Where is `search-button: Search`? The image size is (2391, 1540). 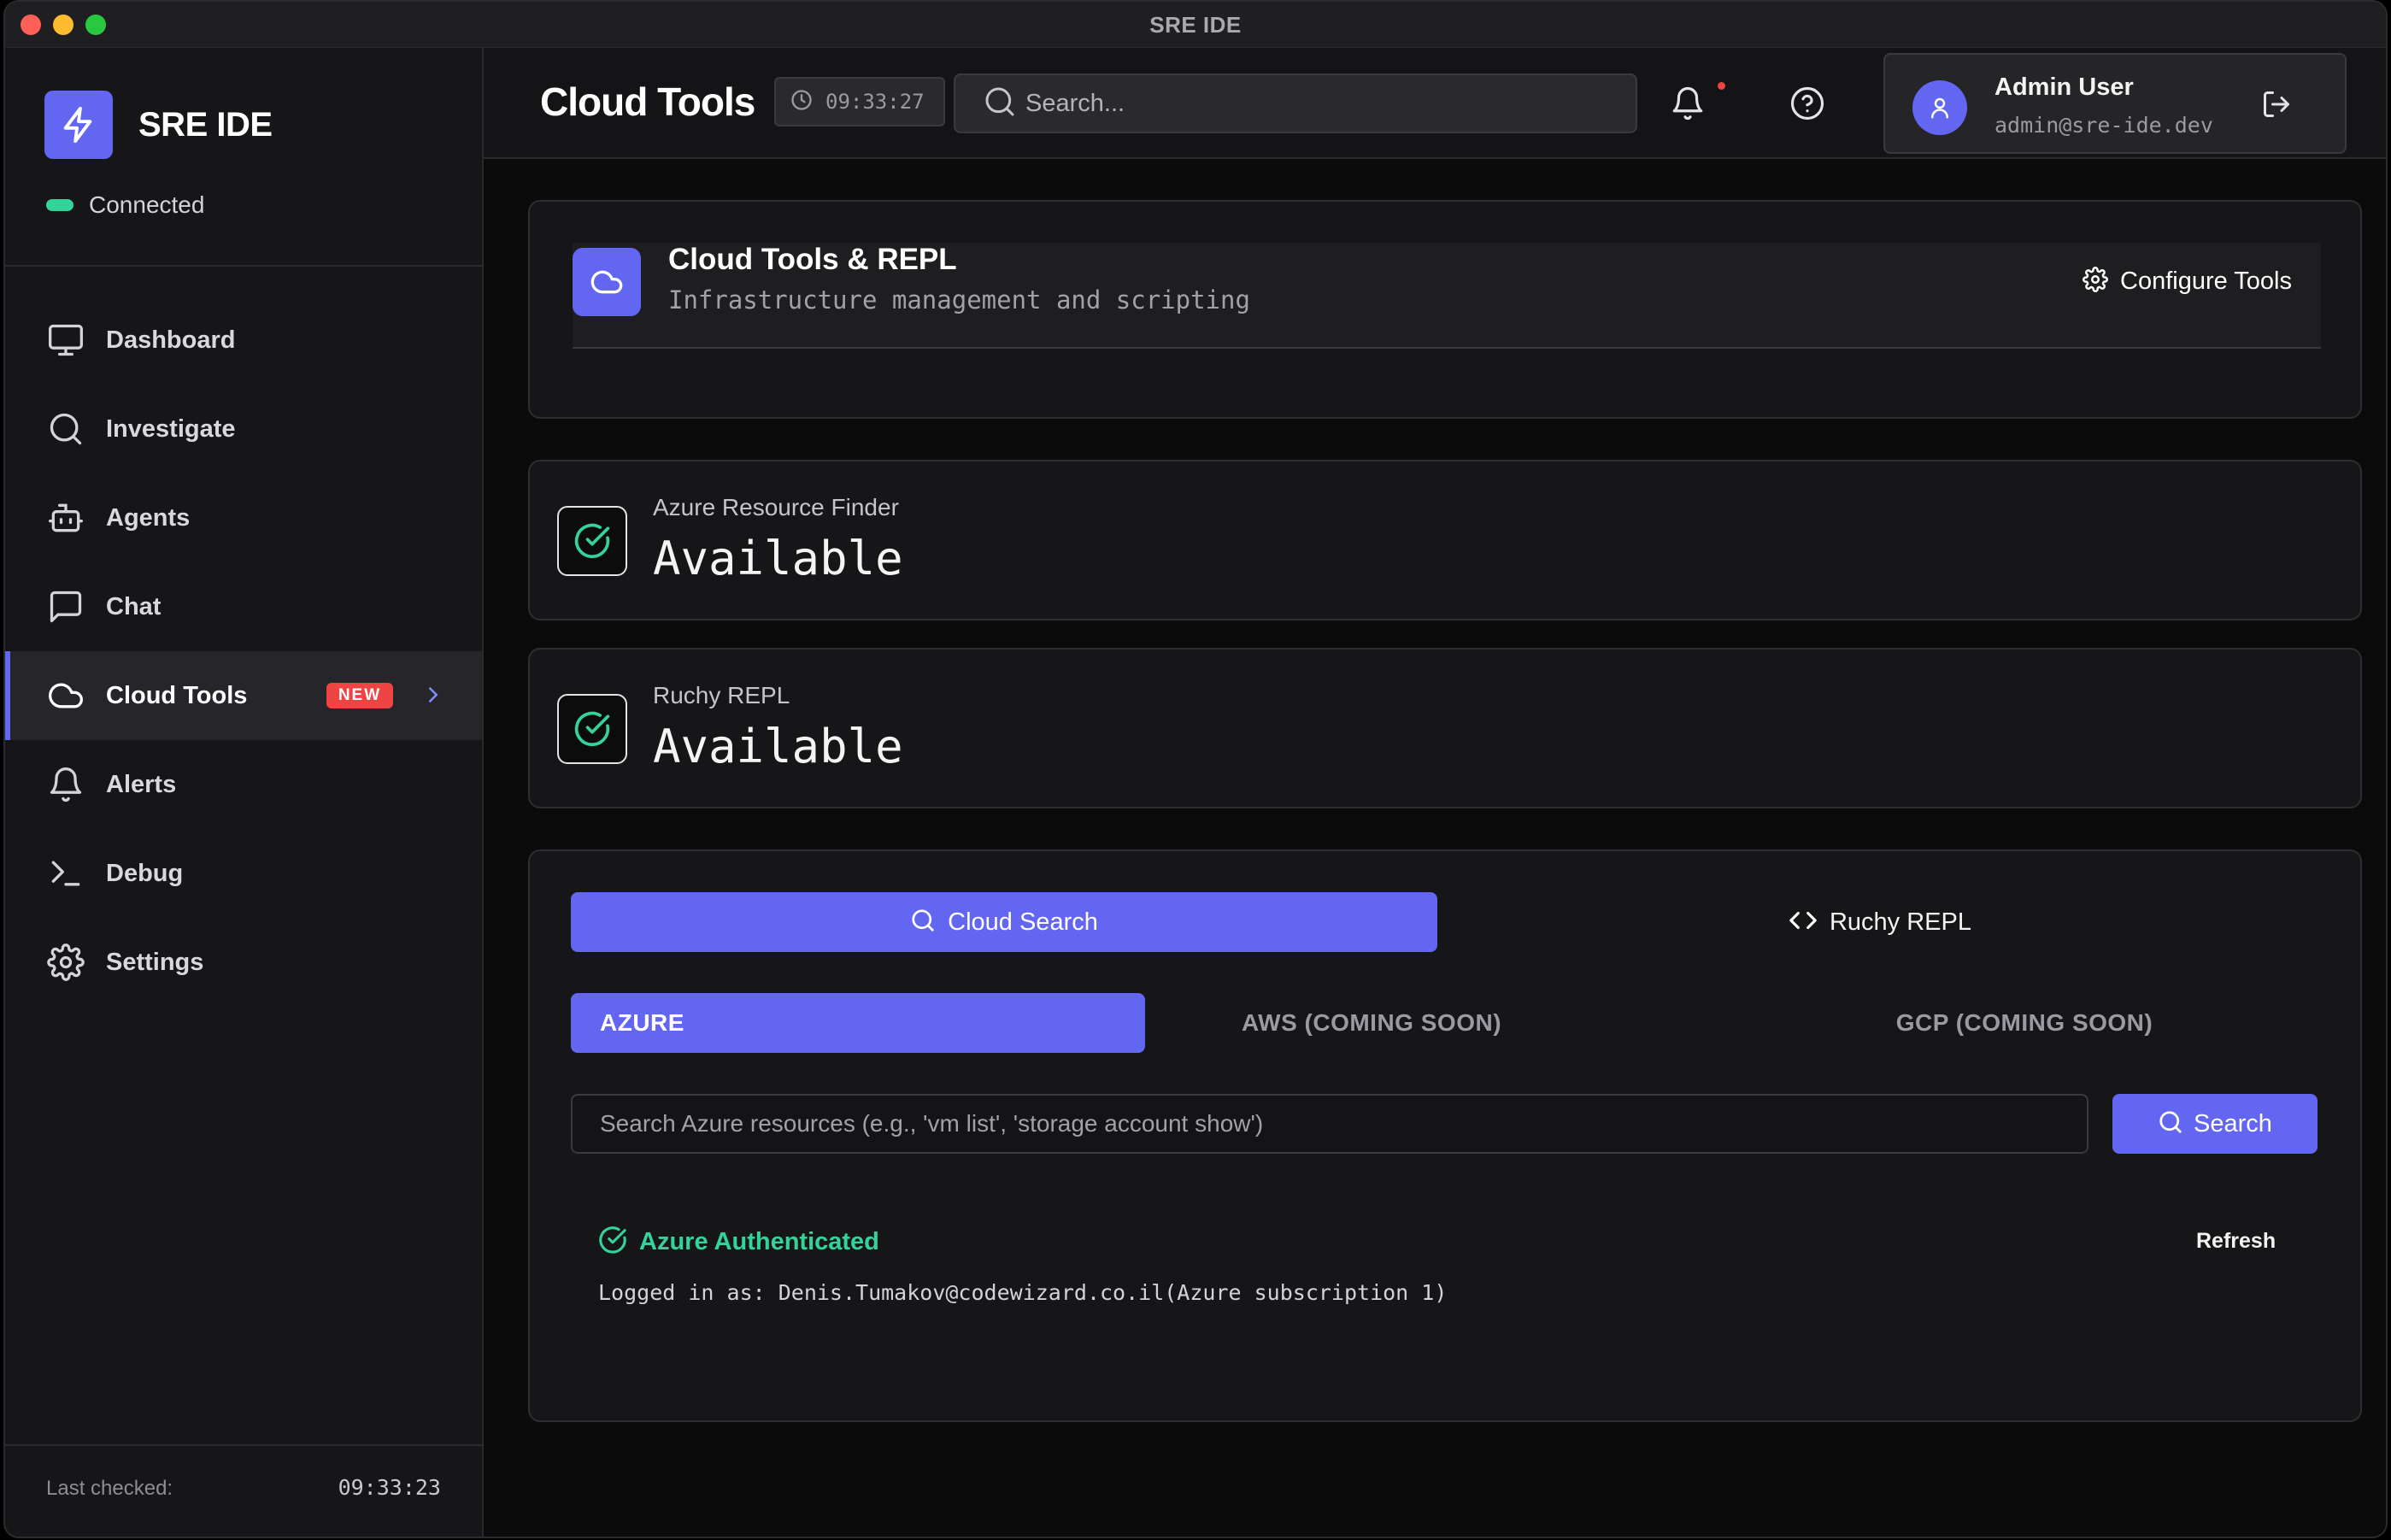 search-button: Search is located at coordinates (2215, 1124).